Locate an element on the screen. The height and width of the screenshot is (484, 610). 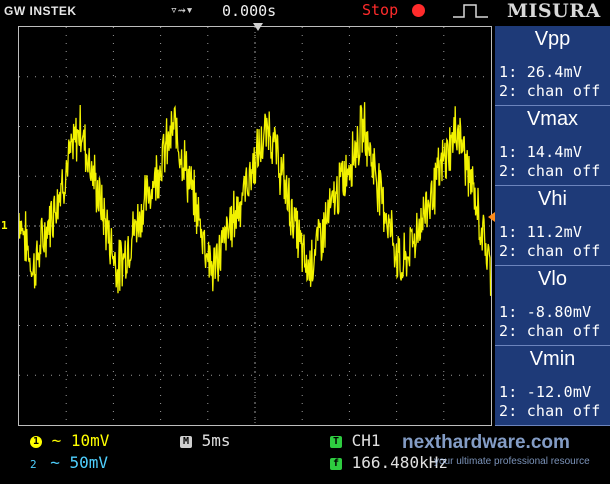
measurement-vmax: Vmax 1: 14.4mV 2: chan off is located at coordinates (552, 146).